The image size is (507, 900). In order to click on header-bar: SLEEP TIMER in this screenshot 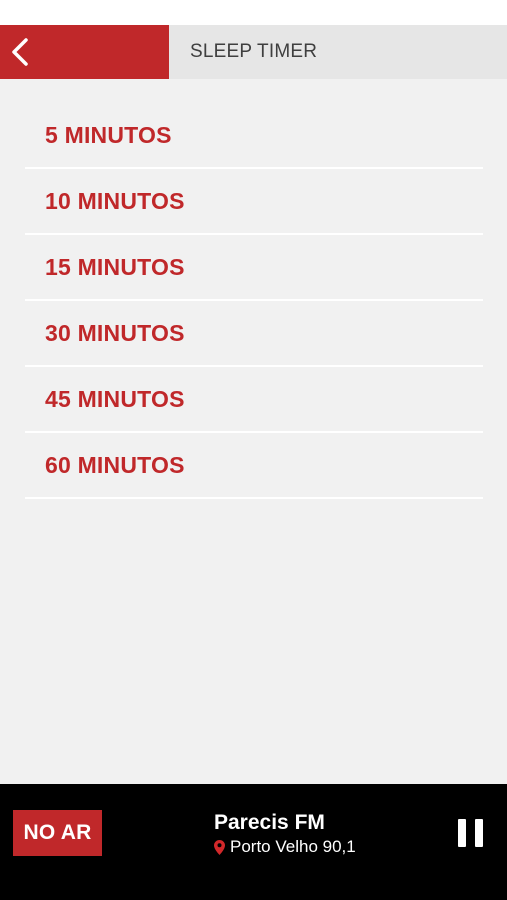, I will do `click(253, 52)`.